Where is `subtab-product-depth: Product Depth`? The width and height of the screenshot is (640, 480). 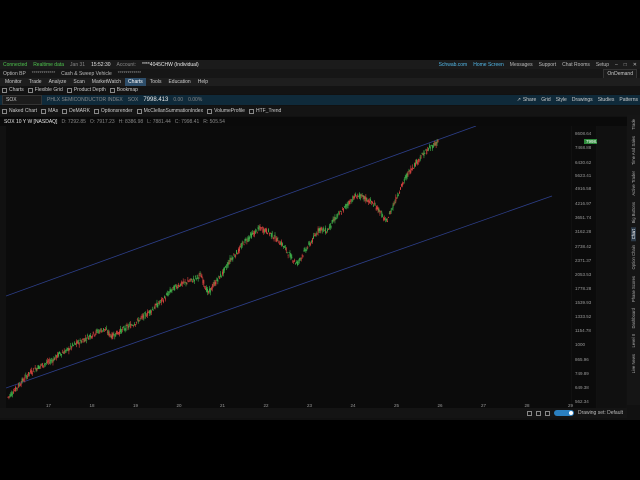
subtab-product-depth: Product Depth is located at coordinates (86, 90).